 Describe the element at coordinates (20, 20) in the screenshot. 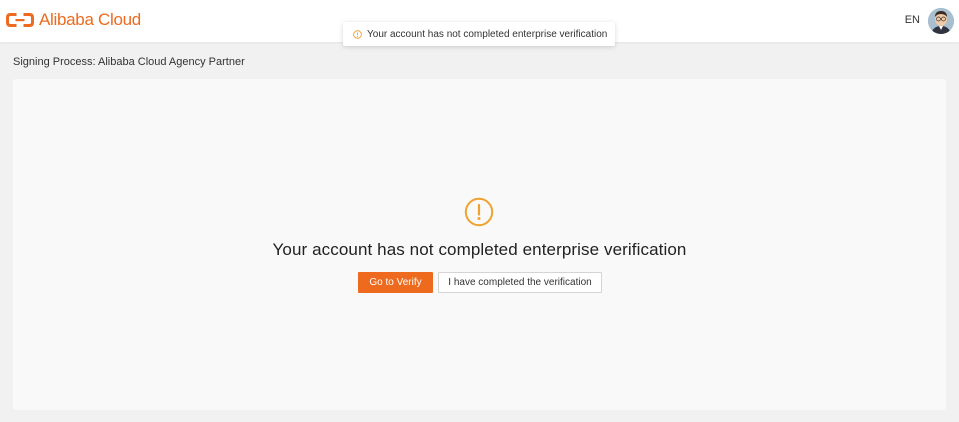

I see `alibaba-cloud-logo-icon` at that location.